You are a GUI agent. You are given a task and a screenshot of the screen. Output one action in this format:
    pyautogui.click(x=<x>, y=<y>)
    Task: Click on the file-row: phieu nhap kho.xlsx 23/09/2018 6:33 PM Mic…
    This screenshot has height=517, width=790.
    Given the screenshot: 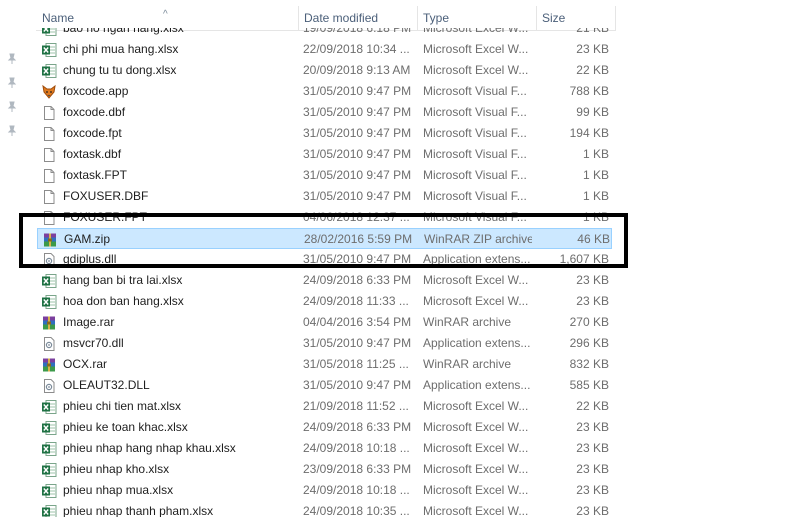 What is the action you would take?
    pyautogui.click(x=324, y=469)
    